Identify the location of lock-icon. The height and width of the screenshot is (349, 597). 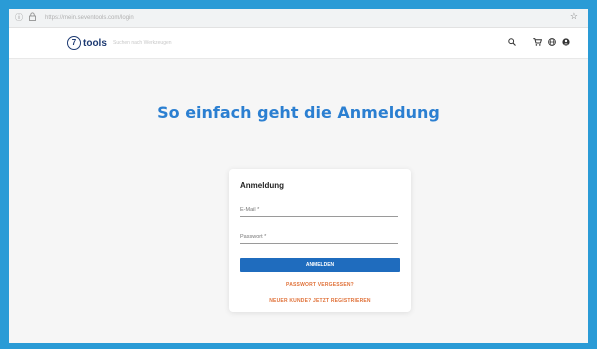
(32, 18).